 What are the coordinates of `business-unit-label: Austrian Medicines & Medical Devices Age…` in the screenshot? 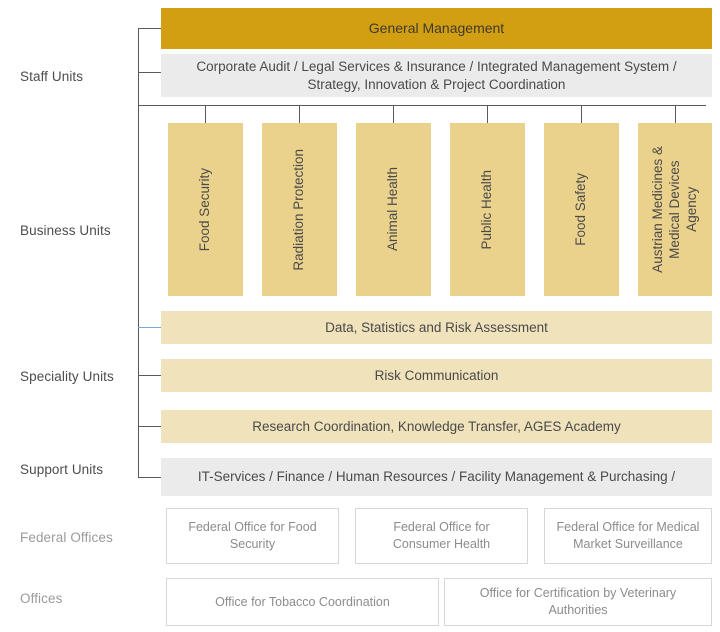 It's located at (674, 209).